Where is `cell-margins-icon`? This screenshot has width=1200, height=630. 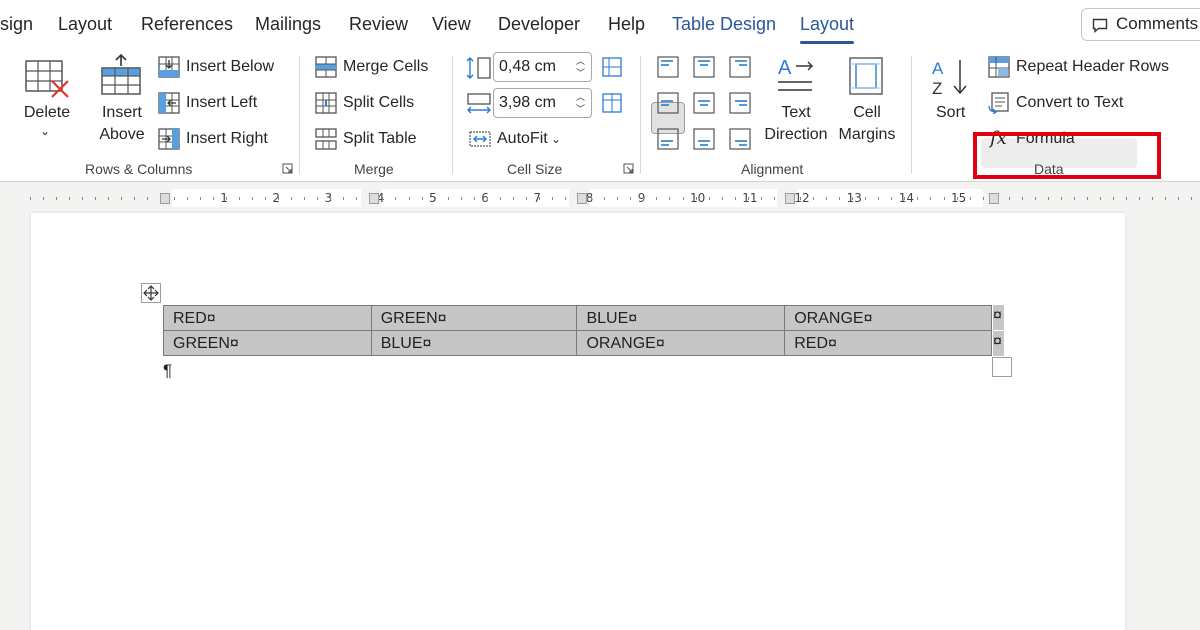
cell-margins-icon is located at coordinates (866, 78).